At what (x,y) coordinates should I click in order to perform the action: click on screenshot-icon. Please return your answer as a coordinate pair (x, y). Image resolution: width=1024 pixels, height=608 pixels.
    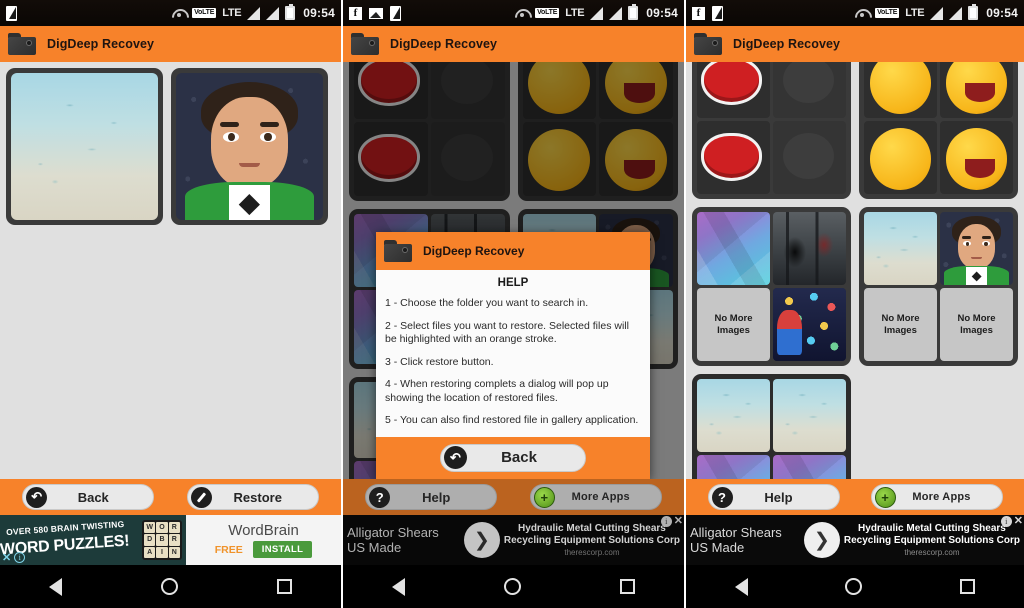
    Looking at the image, I should click on (376, 13).